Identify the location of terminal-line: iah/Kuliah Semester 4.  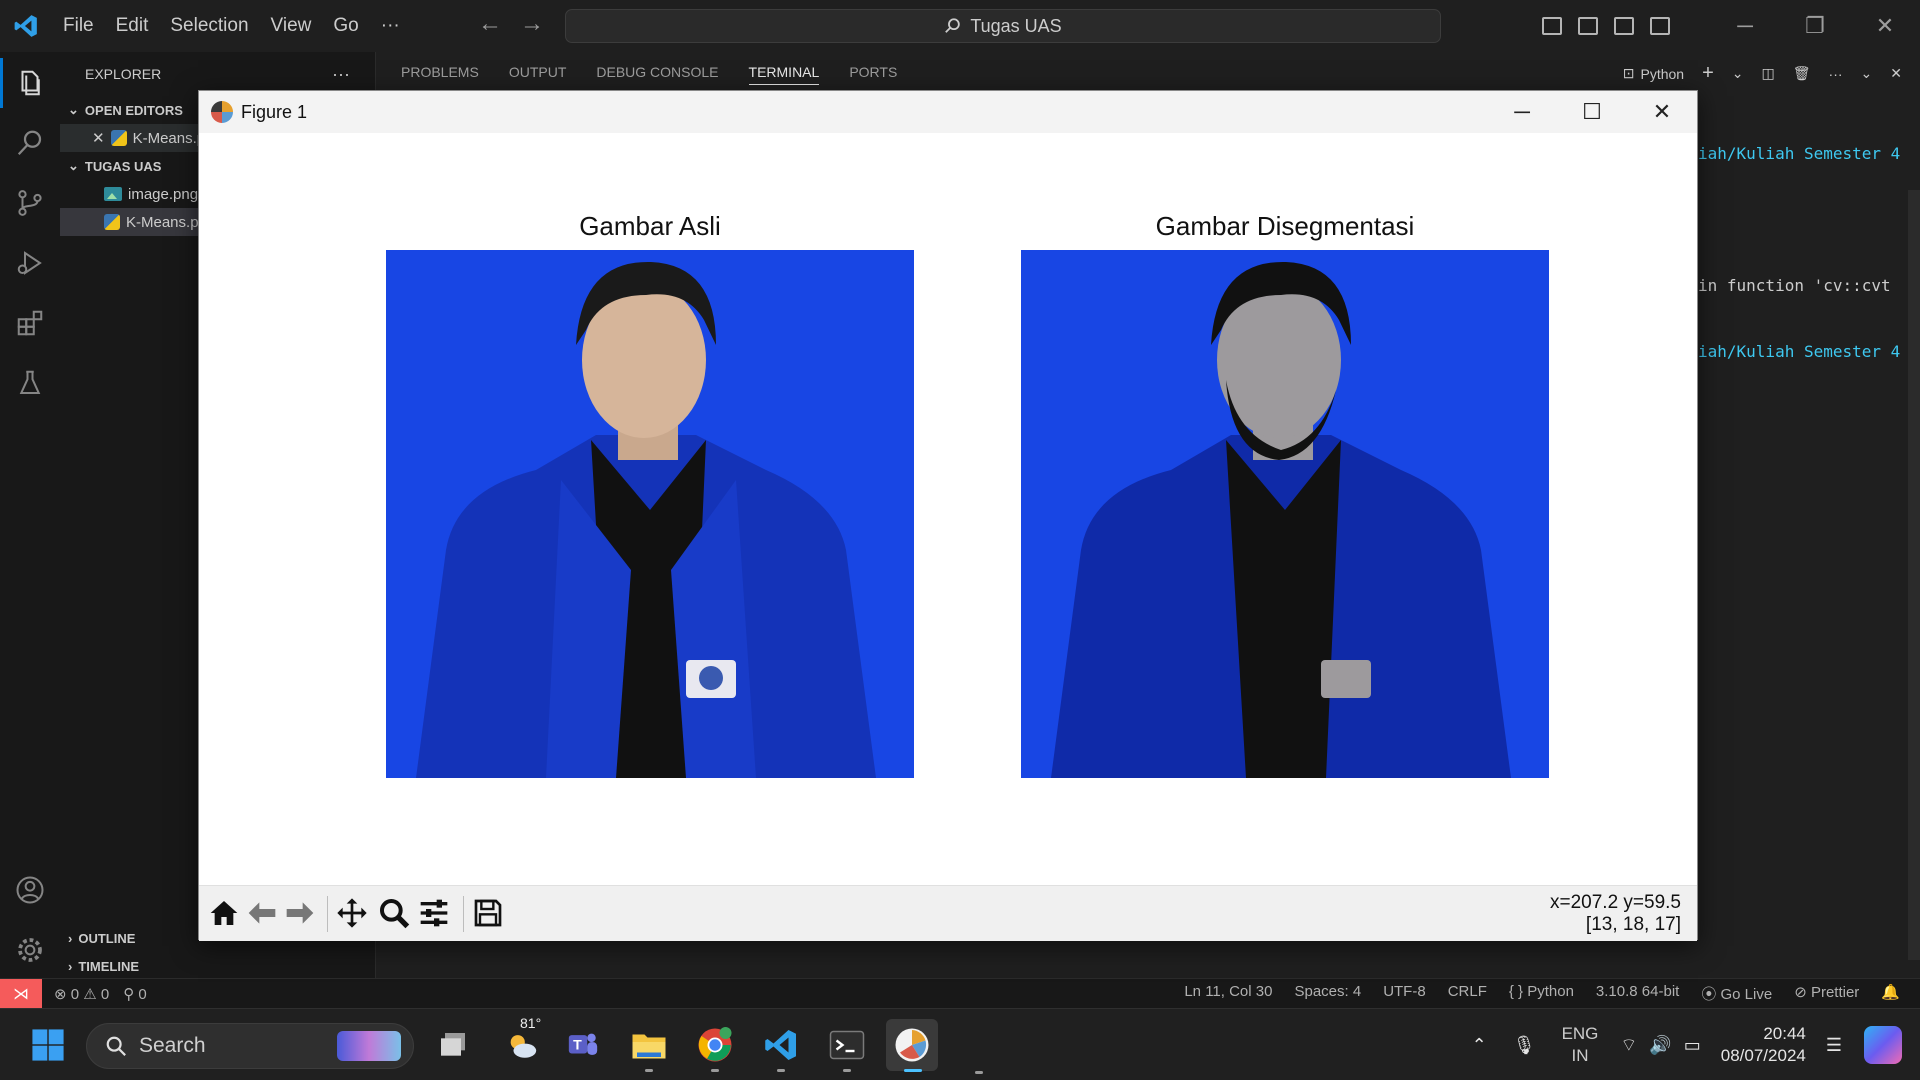
(1799, 351).